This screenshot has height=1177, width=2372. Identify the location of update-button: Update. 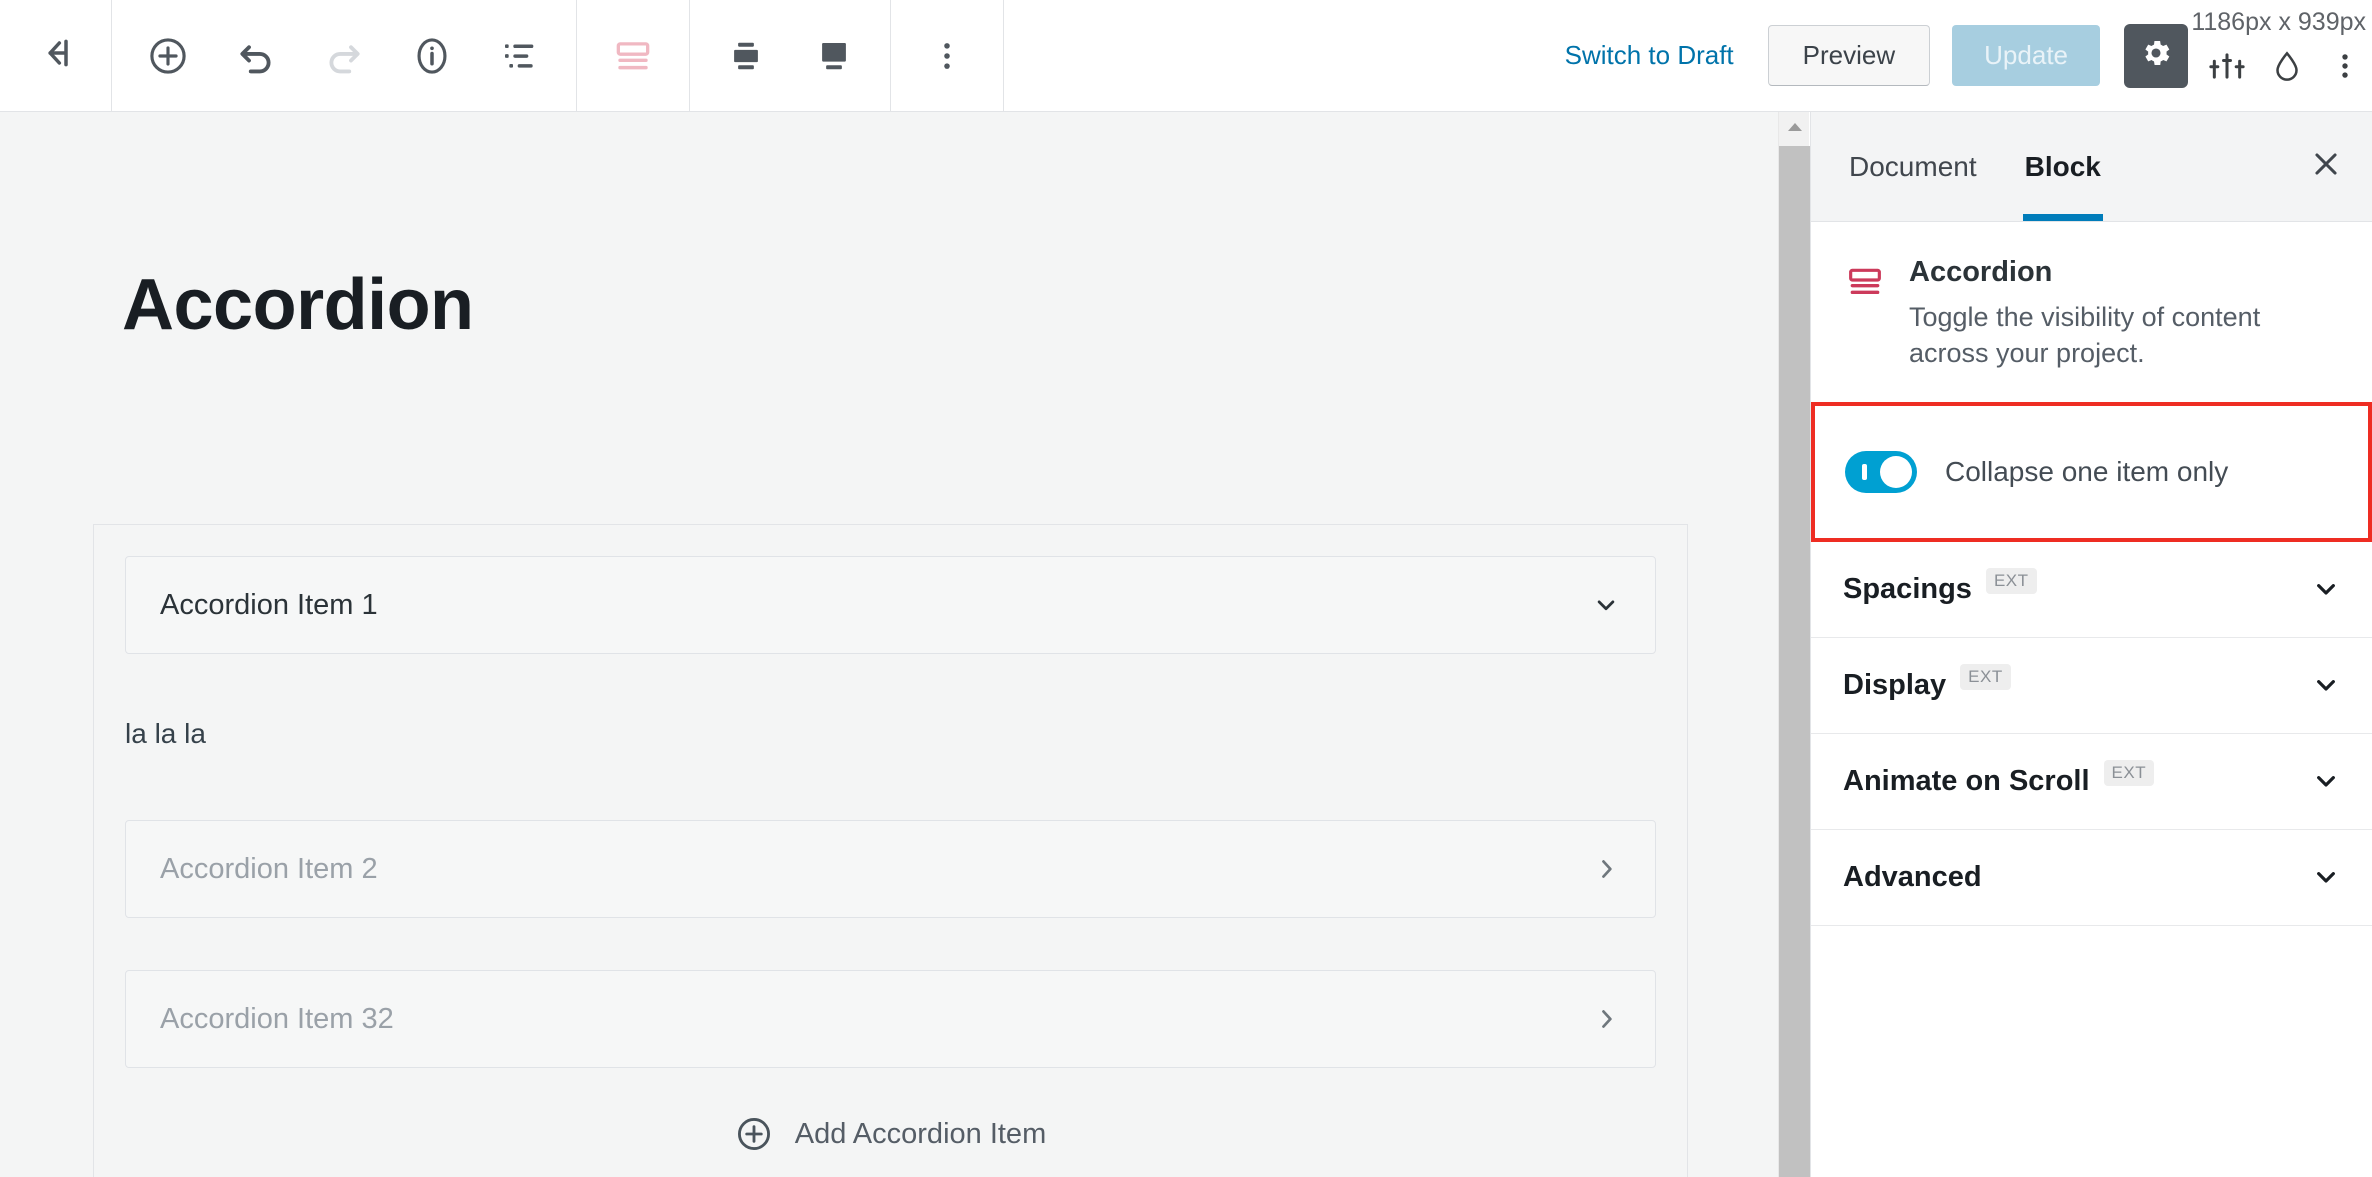
(2026, 55).